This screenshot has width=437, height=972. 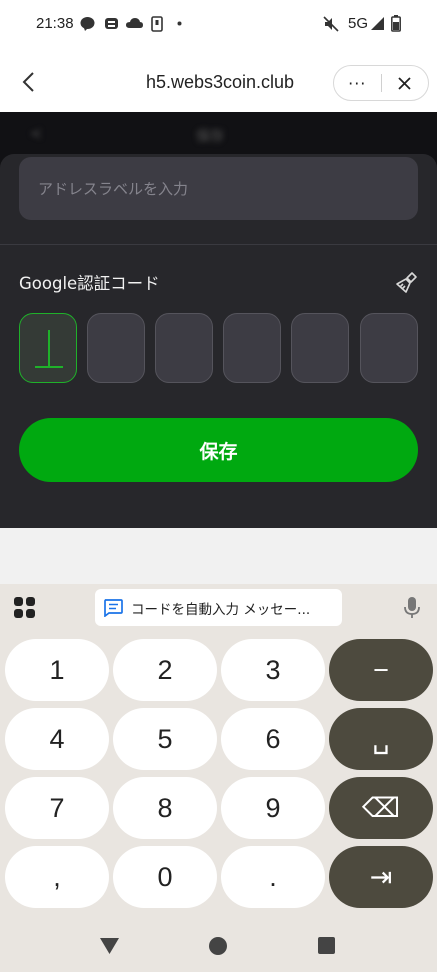 I want to click on keyboard-apps-icon, so click(x=25, y=608).